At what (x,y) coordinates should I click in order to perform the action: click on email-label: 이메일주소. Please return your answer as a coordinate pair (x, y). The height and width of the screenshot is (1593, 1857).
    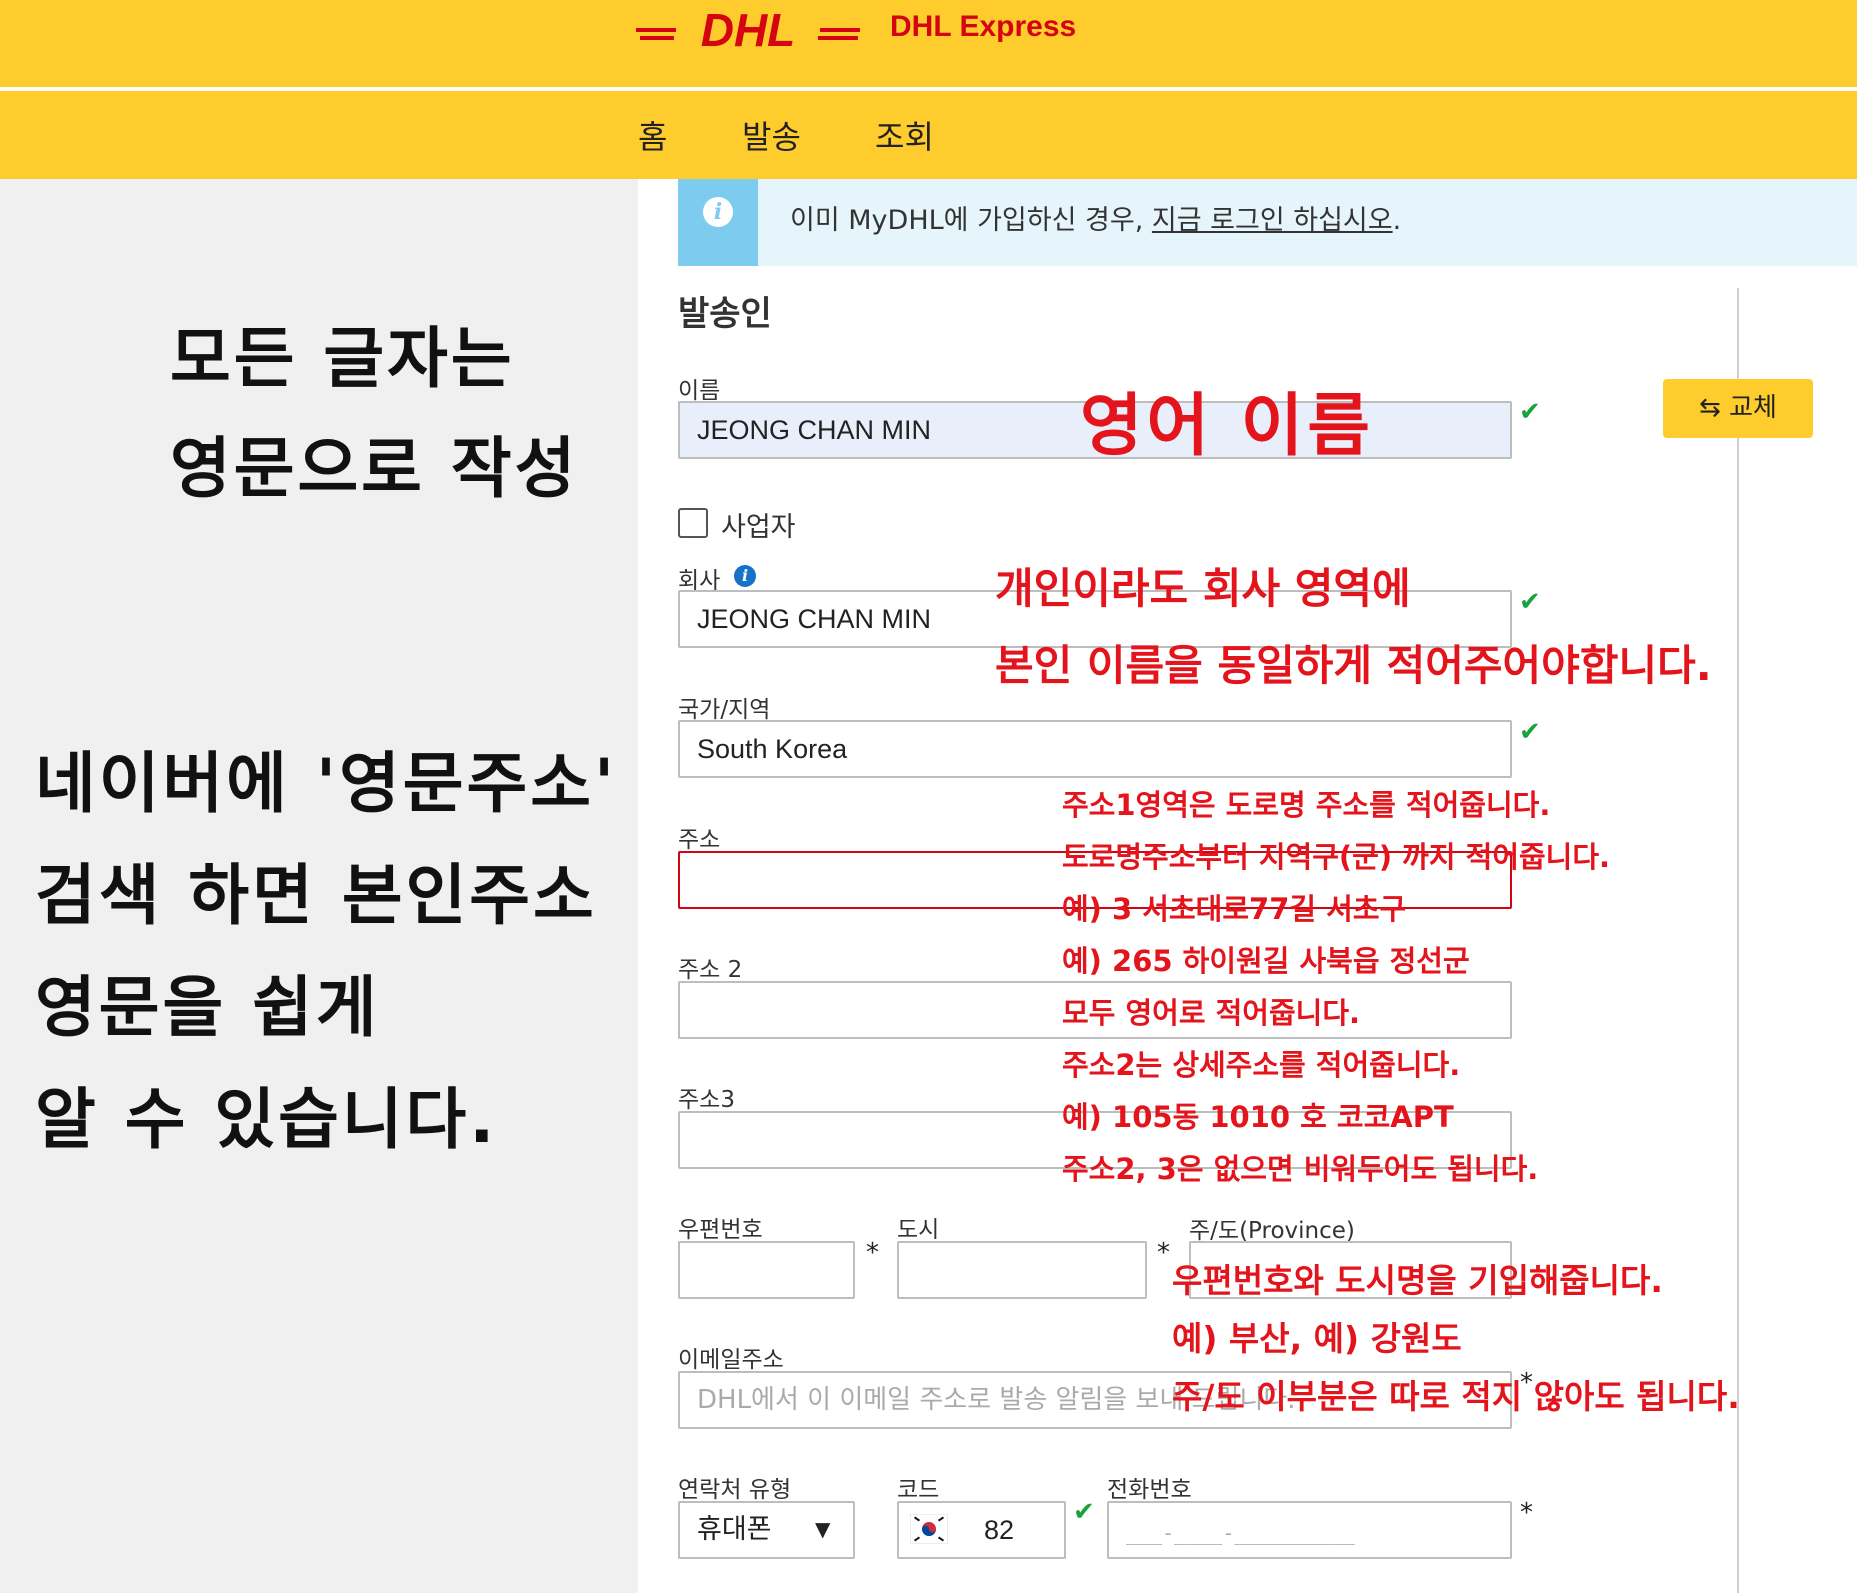
    Looking at the image, I should click on (731, 1360).